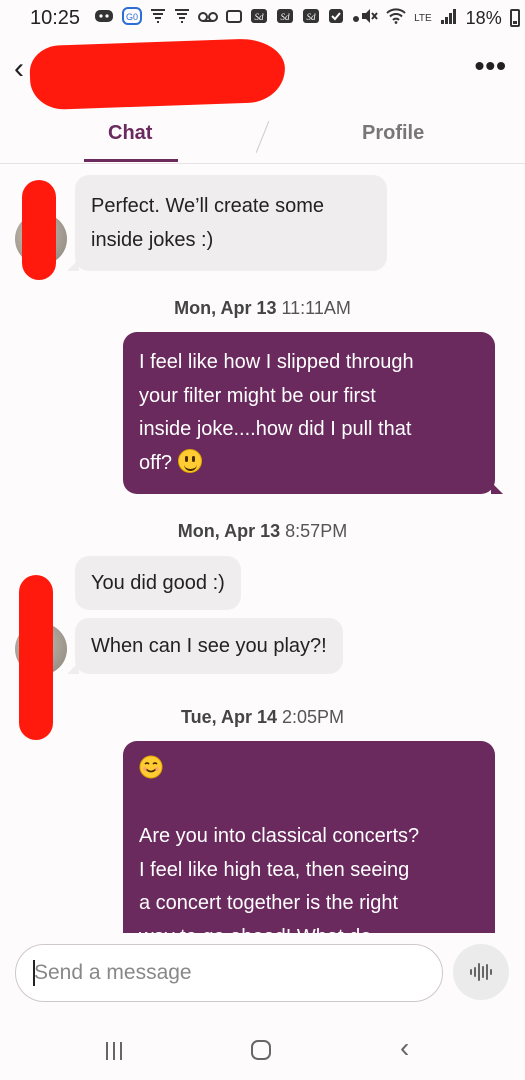  Describe the element at coordinates (423, 18) in the screenshot. I see `lte-label: LTE` at that location.